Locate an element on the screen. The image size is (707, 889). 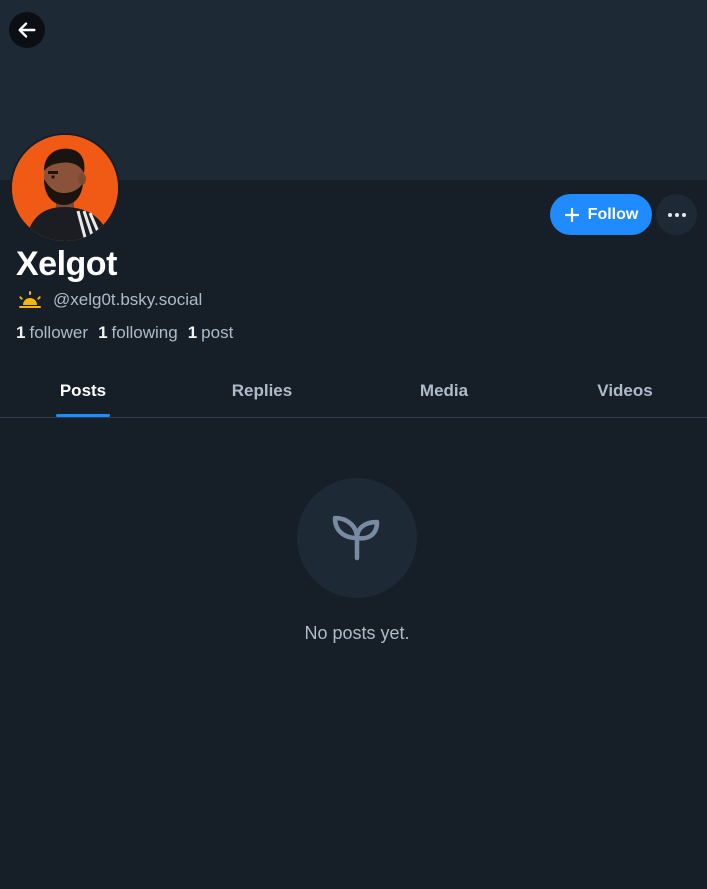
tab-media: Media is located at coordinates (444, 391).